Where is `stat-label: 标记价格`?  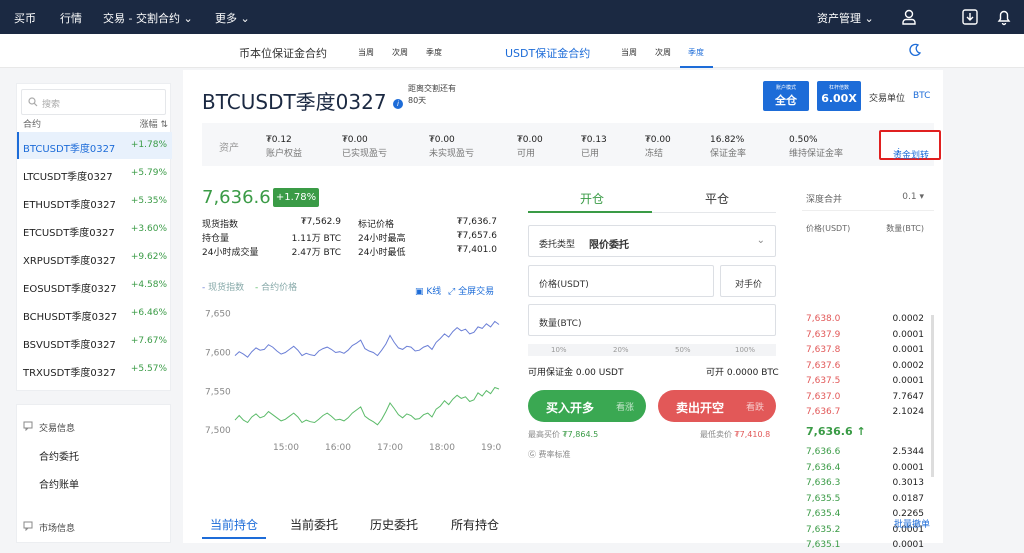 stat-label: 标记价格 is located at coordinates (376, 225).